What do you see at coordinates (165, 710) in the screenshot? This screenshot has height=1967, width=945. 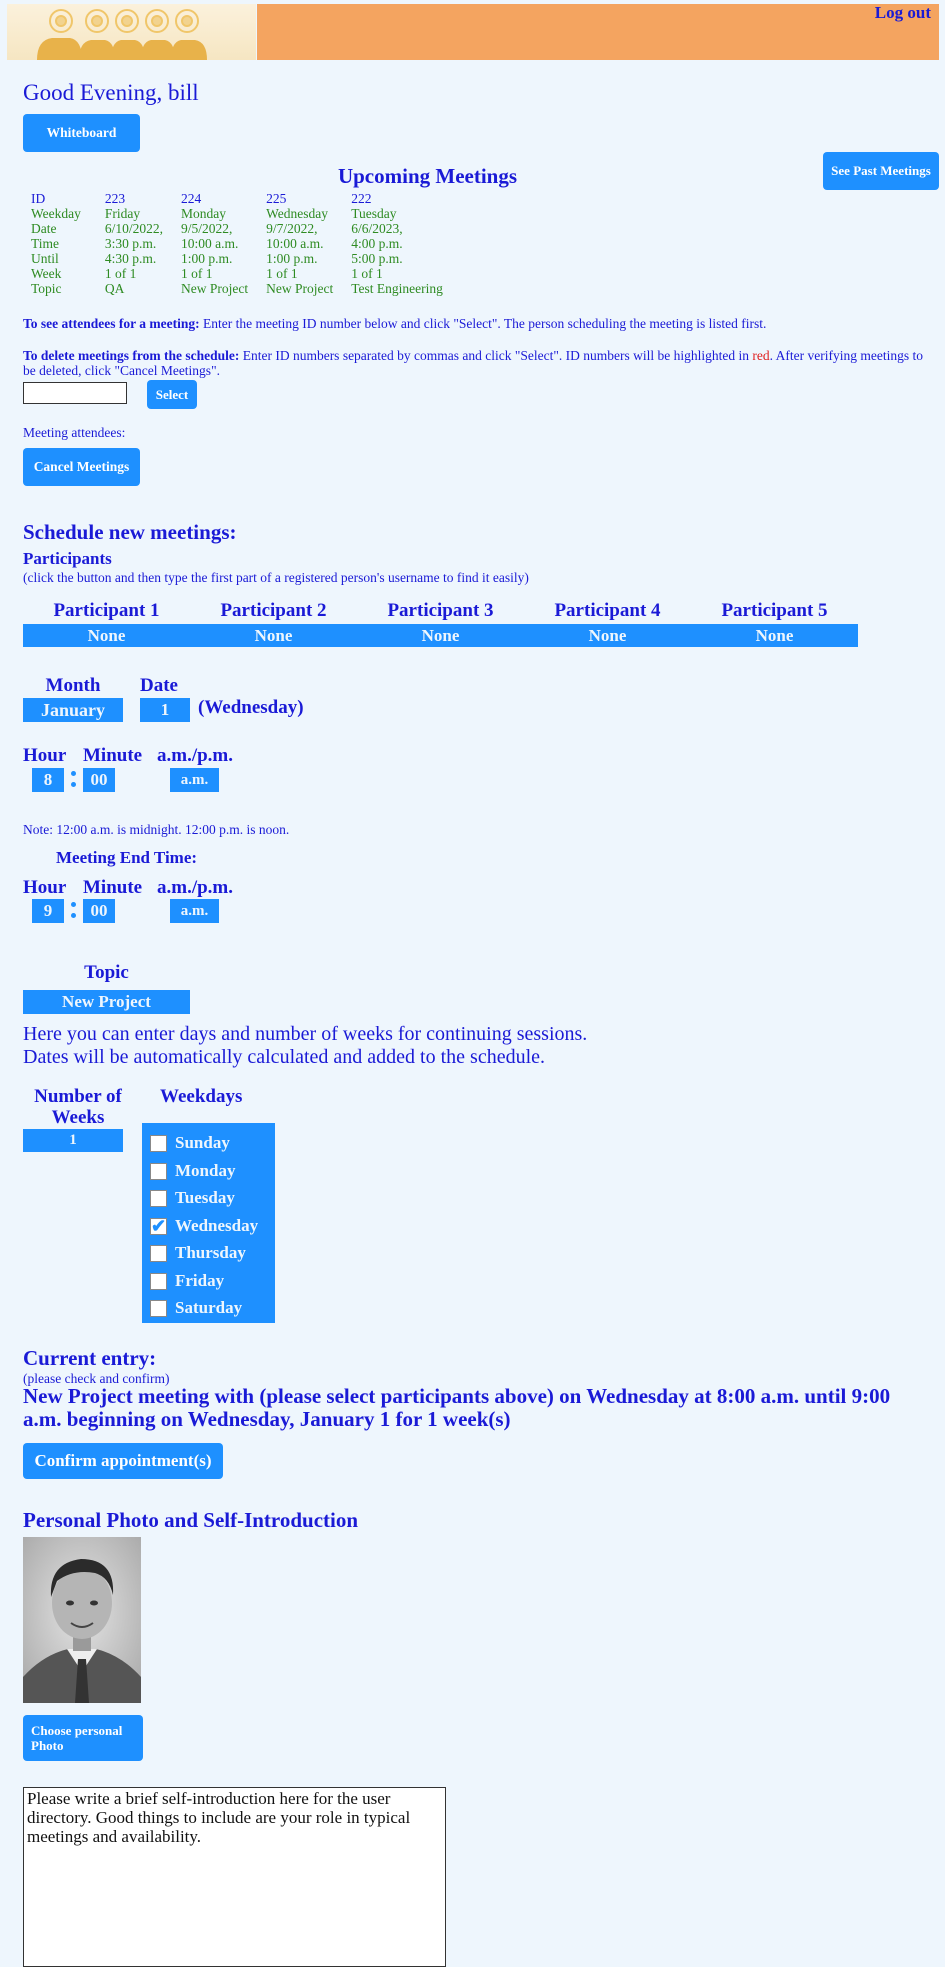 I see `date-select: 1` at bounding box center [165, 710].